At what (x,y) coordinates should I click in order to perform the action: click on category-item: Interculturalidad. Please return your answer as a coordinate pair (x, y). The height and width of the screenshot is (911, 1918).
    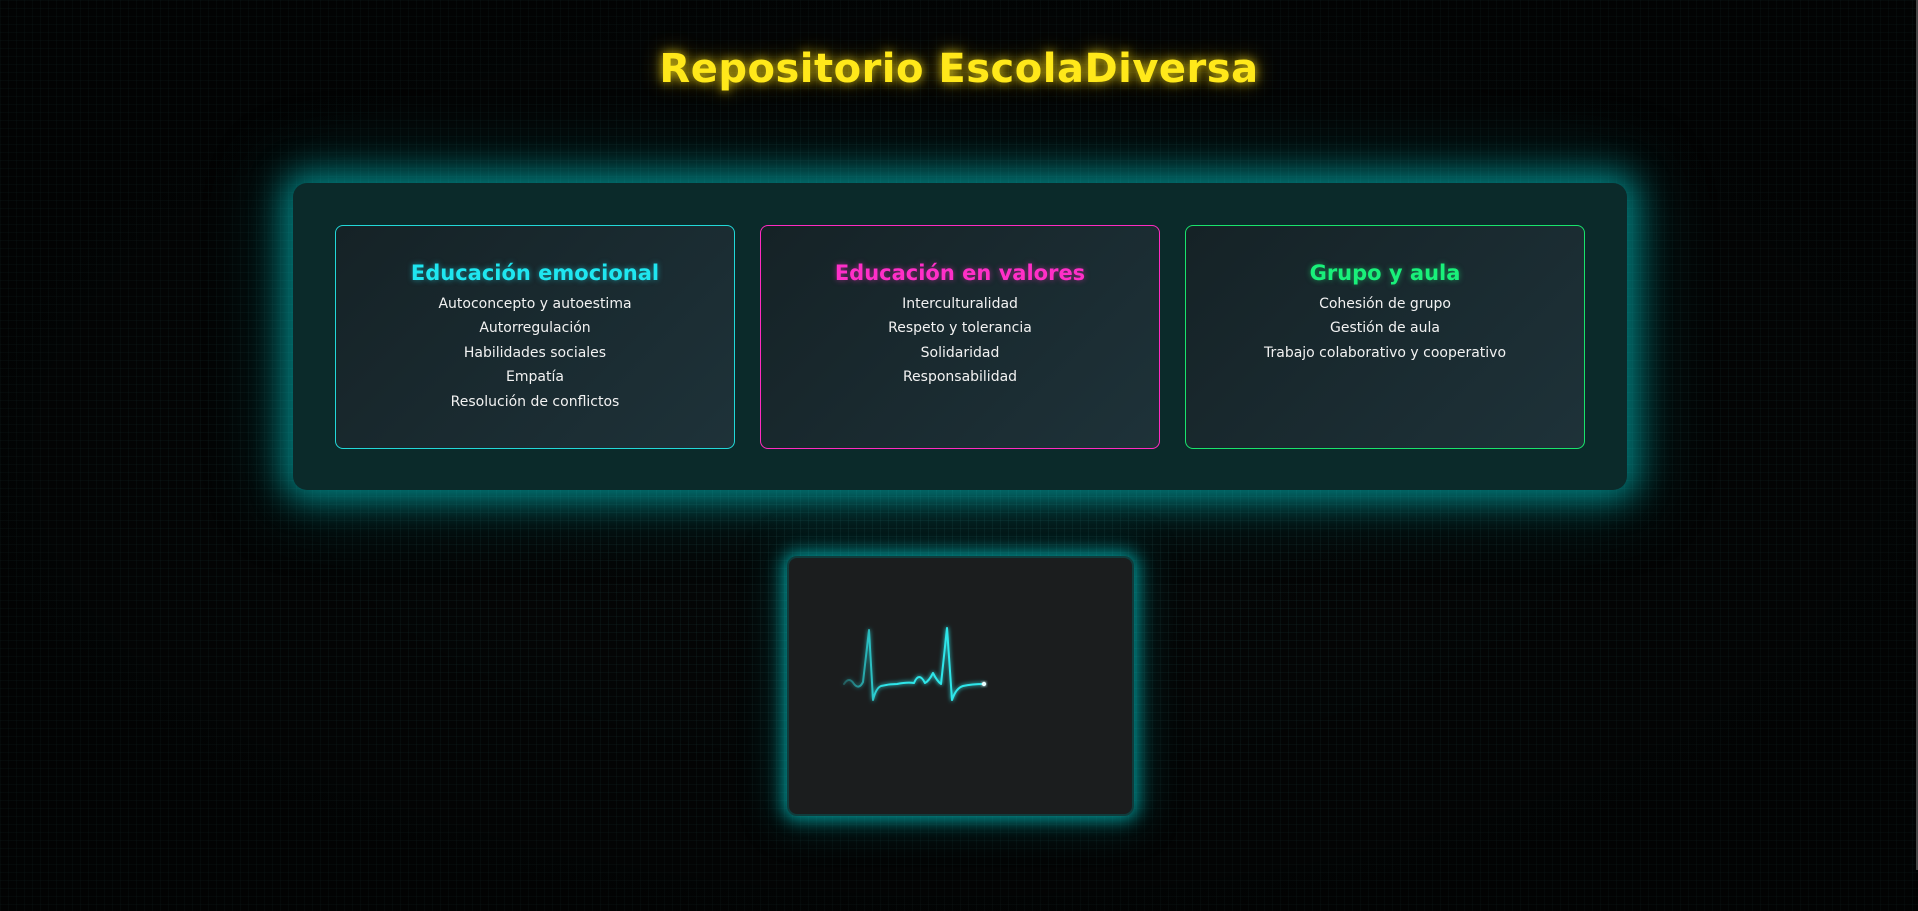
    Looking at the image, I should click on (960, 304).